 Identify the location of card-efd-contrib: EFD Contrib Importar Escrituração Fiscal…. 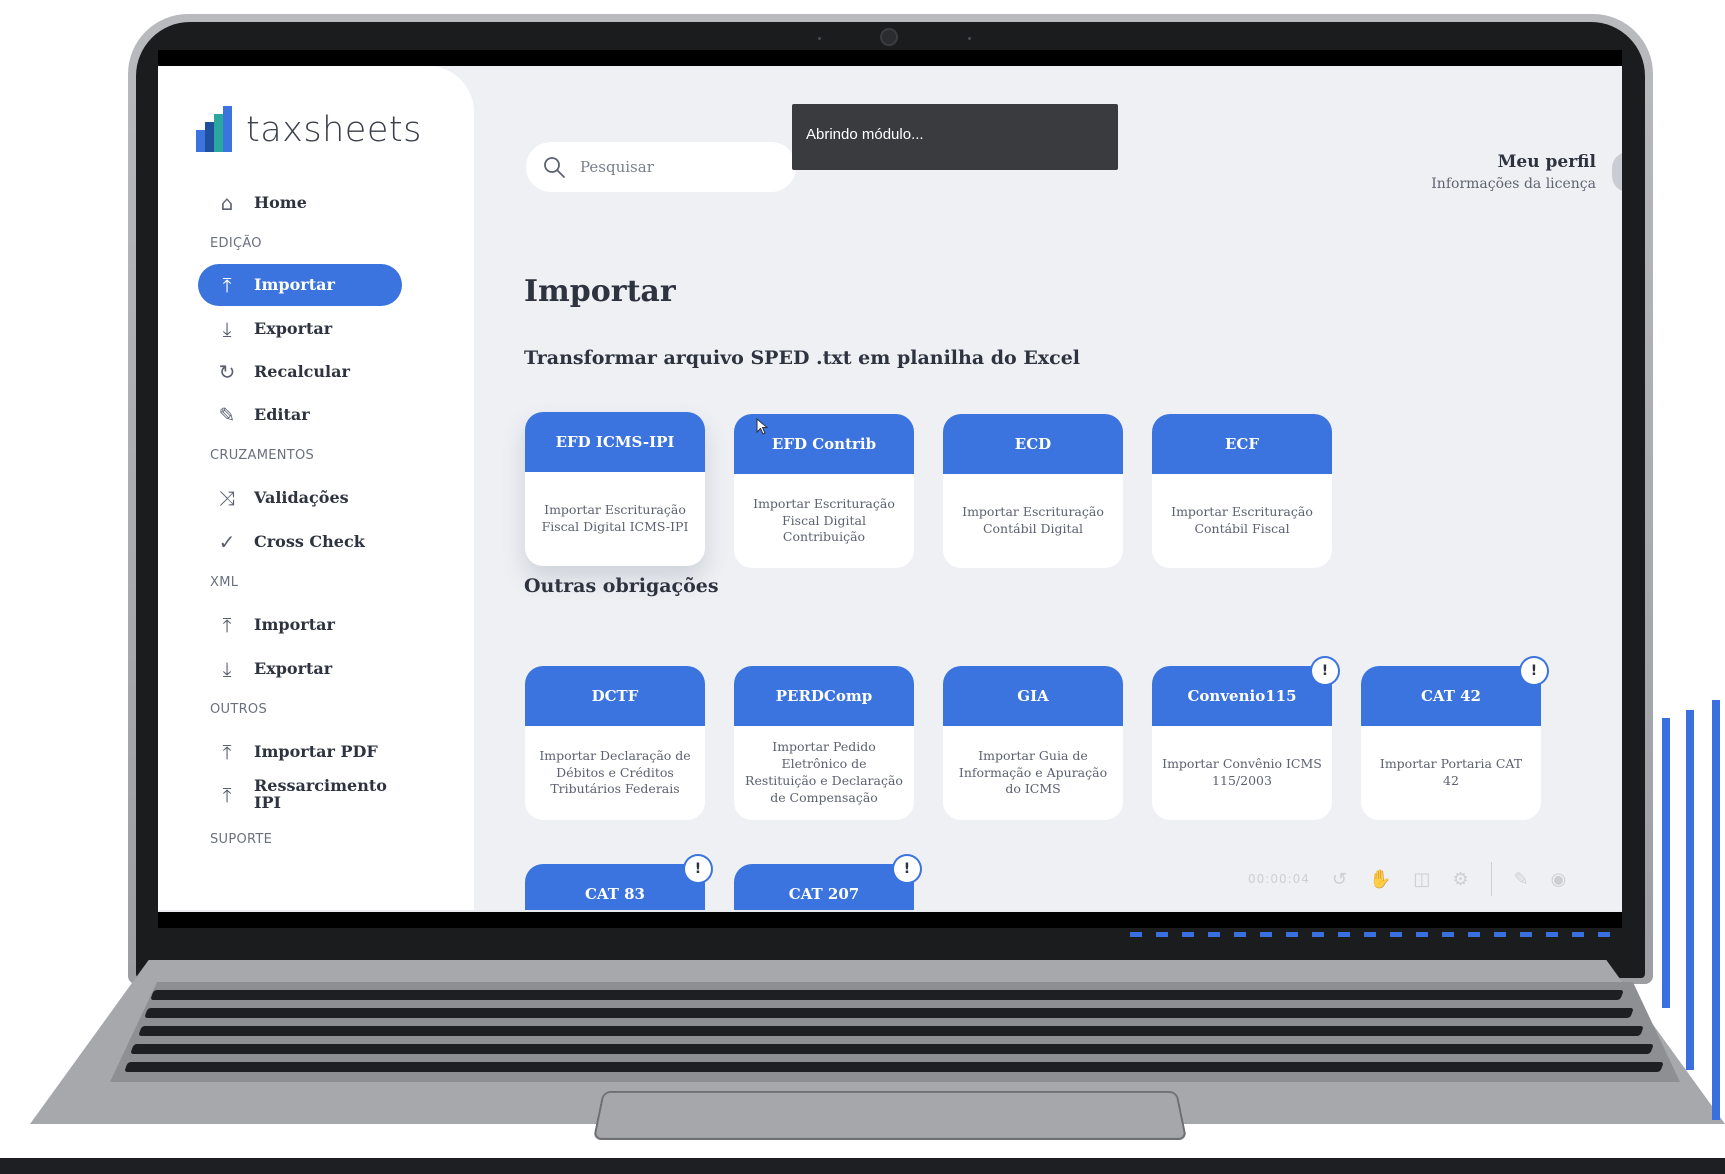
(824, 491).